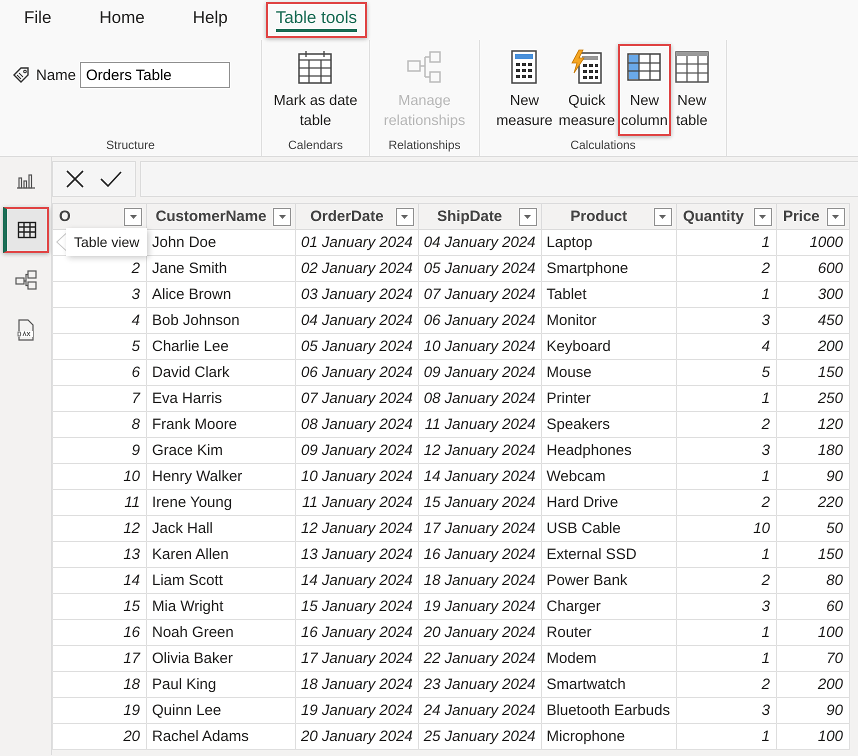 Image resolution: width=858 pixels, height=756 pixels. I want to click on table-cell: 250, so click(830, 398).